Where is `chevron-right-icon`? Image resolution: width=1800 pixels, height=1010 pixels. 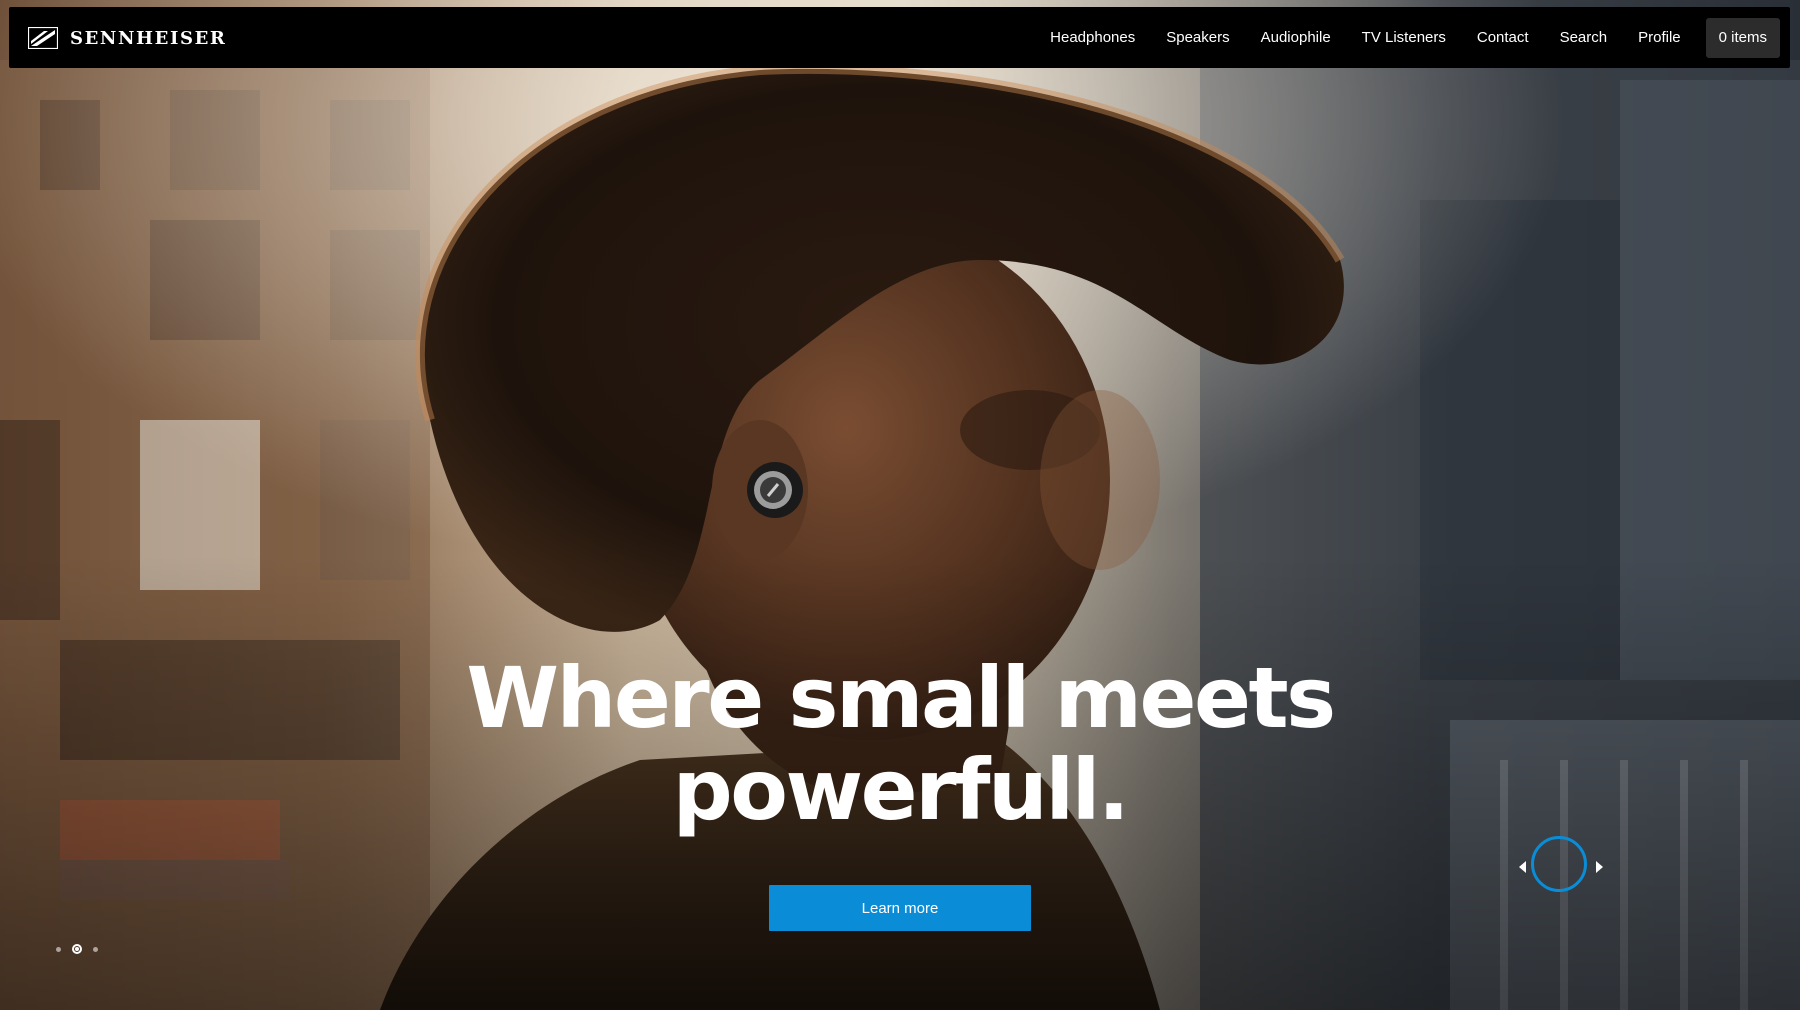 chevron-right-icon is located at coordinates (1599, 867).